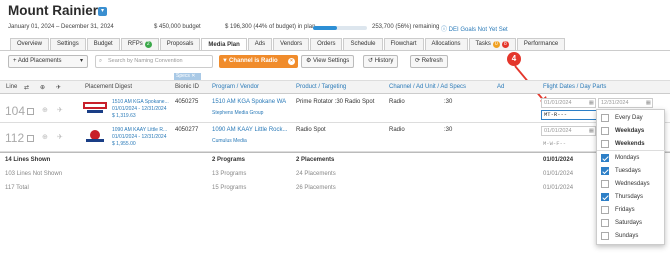  What do you see at coordinates (630, 131) in the screenshot?
I see `dayparts-option-label: Weekdays` at bounding box center [630, 131].